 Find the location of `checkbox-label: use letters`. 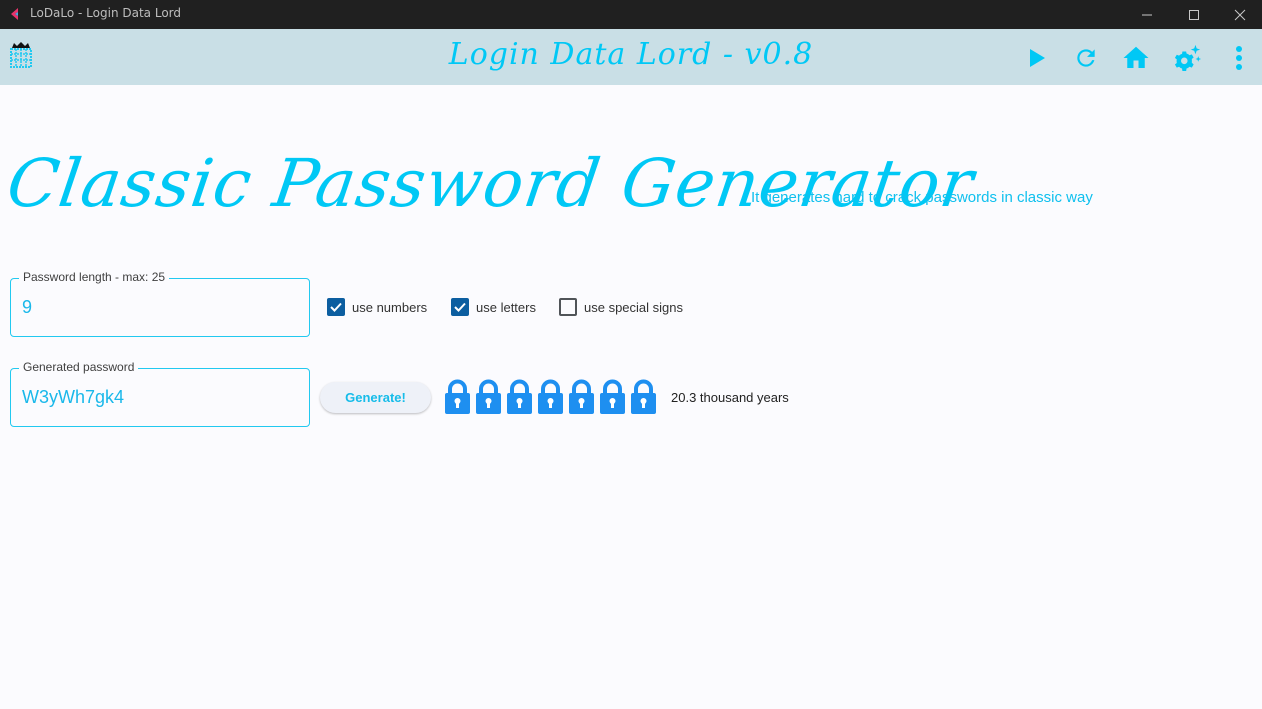

checkbox-label: use letters is located at coordinates (506, 307).